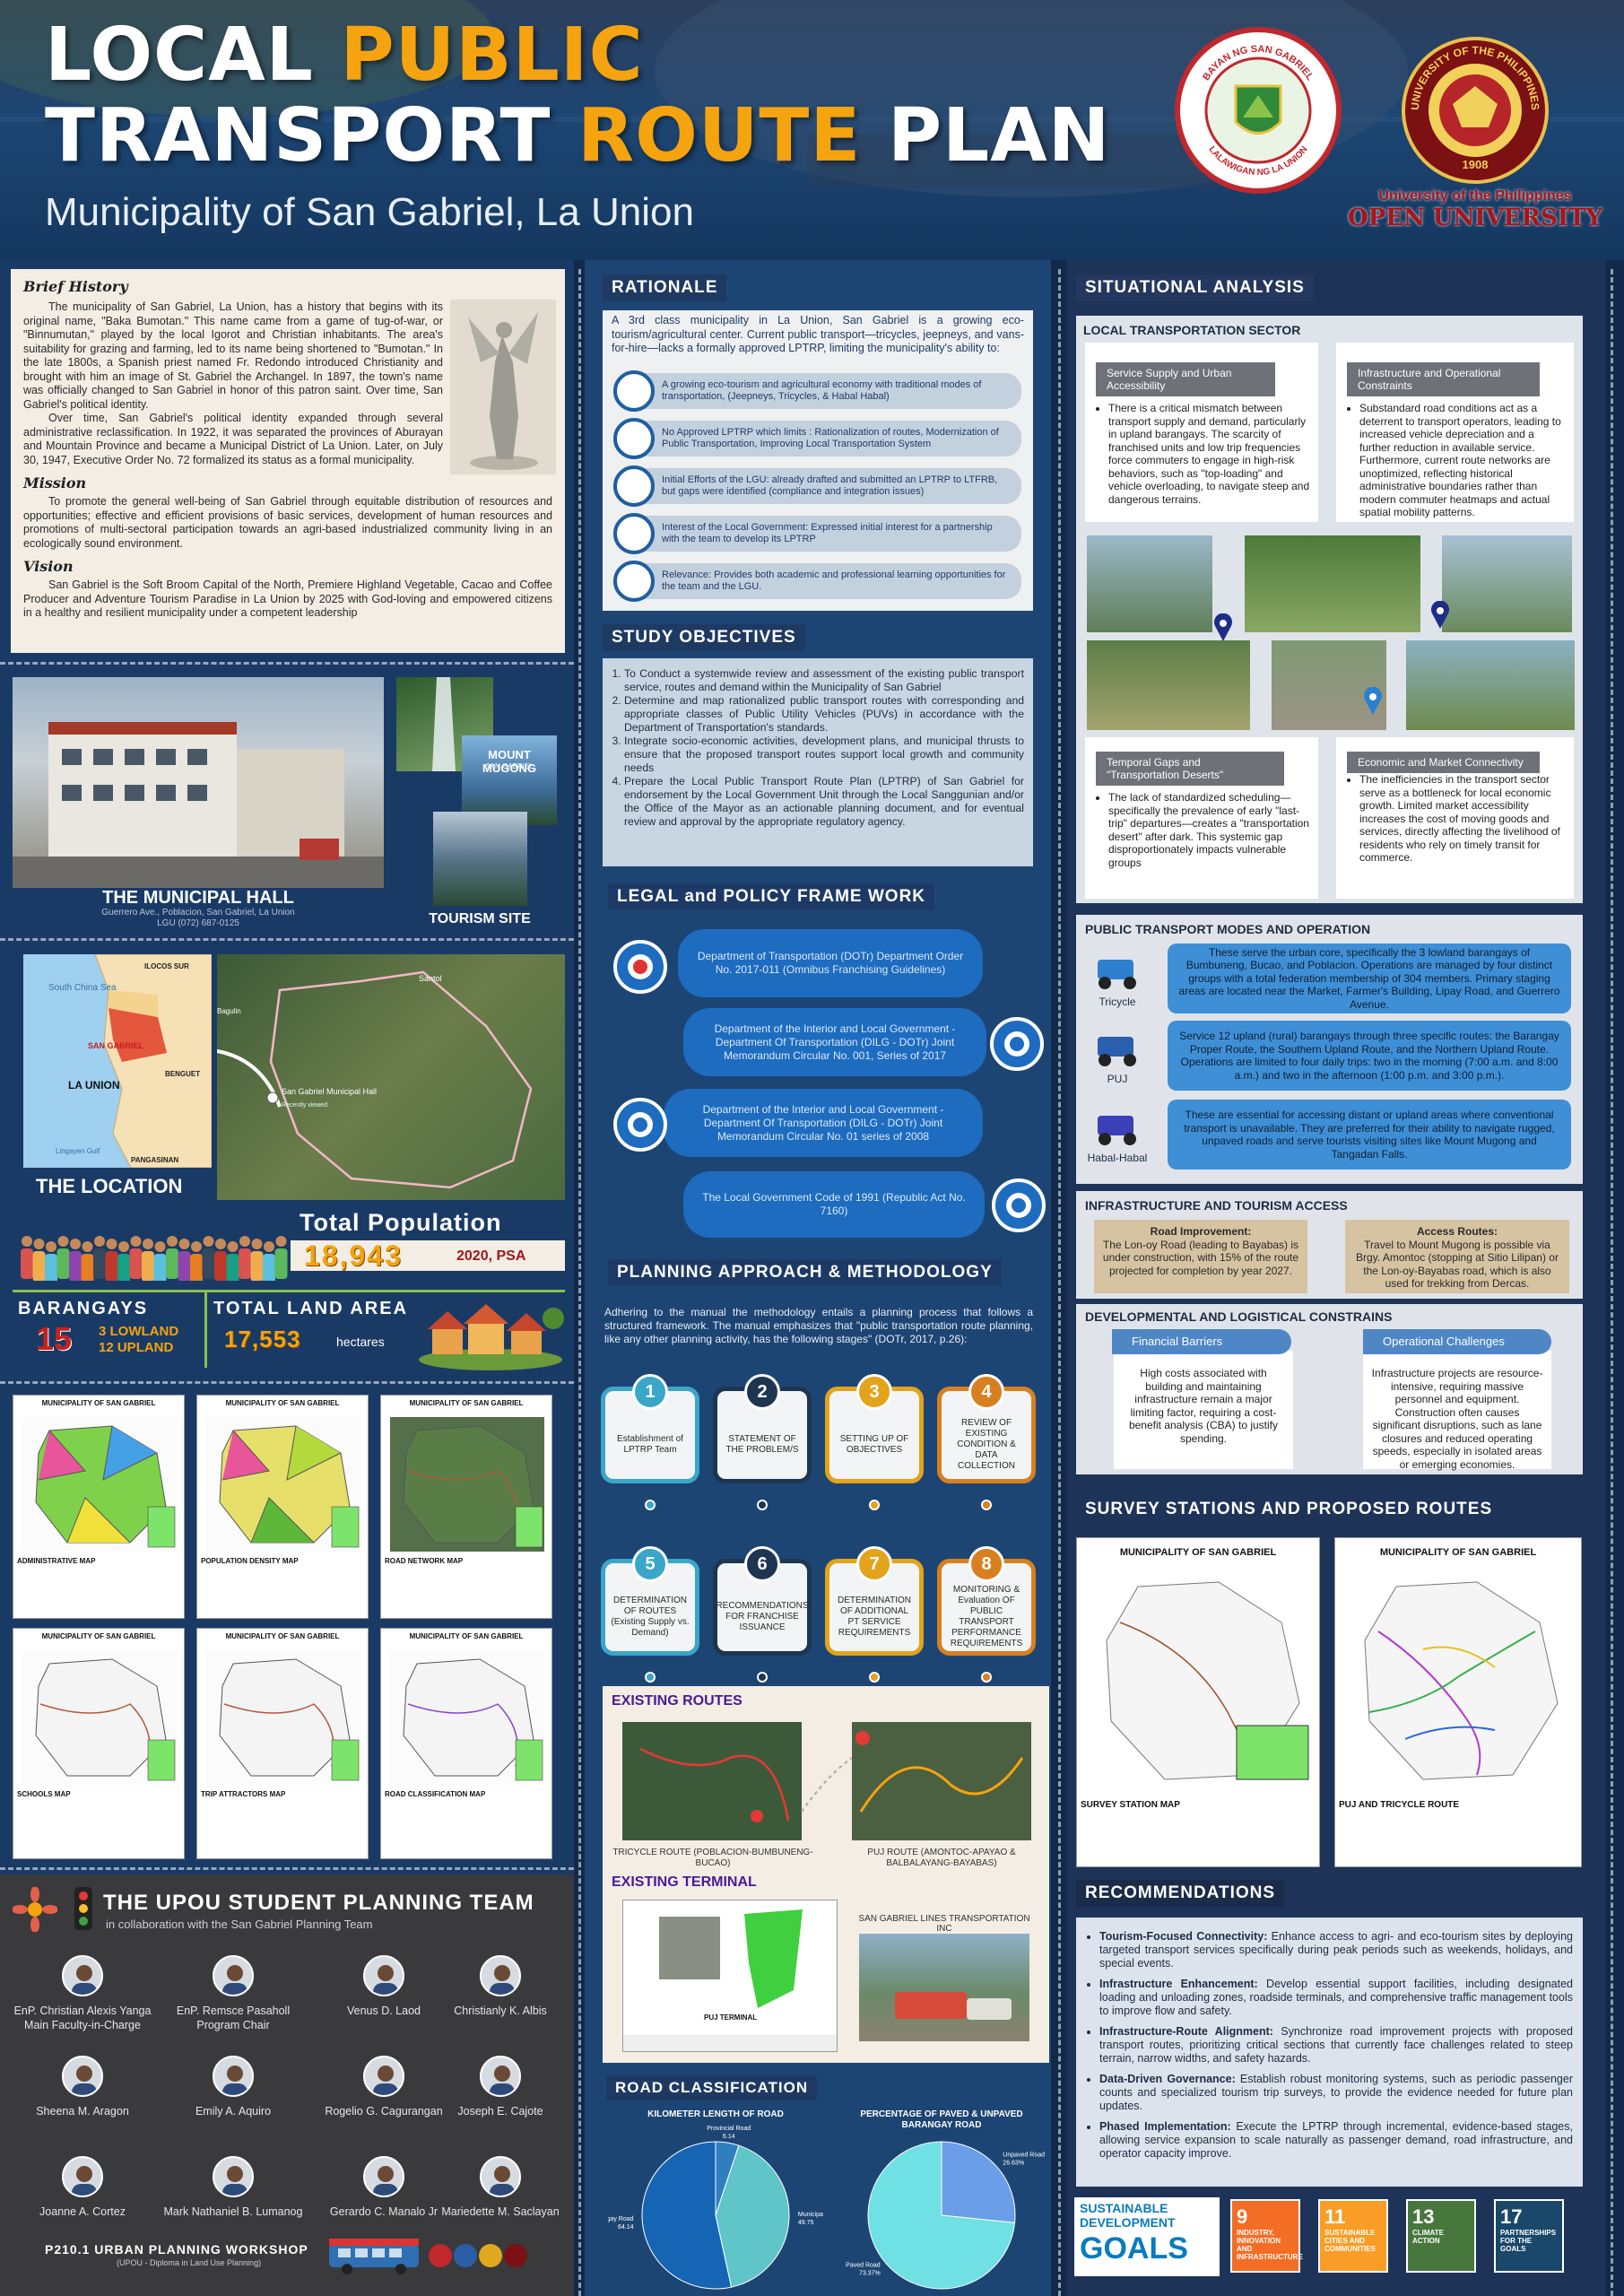 This screenshot has width=1624, height=2296. Describe the element at coordinates (116, 1045) in the screenshot. I see `map-label-san-gabriel: SAN GABRIEL` at that location.